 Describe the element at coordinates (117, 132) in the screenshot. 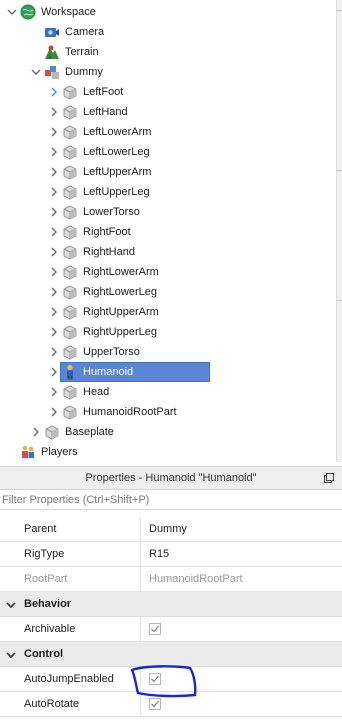

I see `tree-item-label: LeftLowerArm` at that location.